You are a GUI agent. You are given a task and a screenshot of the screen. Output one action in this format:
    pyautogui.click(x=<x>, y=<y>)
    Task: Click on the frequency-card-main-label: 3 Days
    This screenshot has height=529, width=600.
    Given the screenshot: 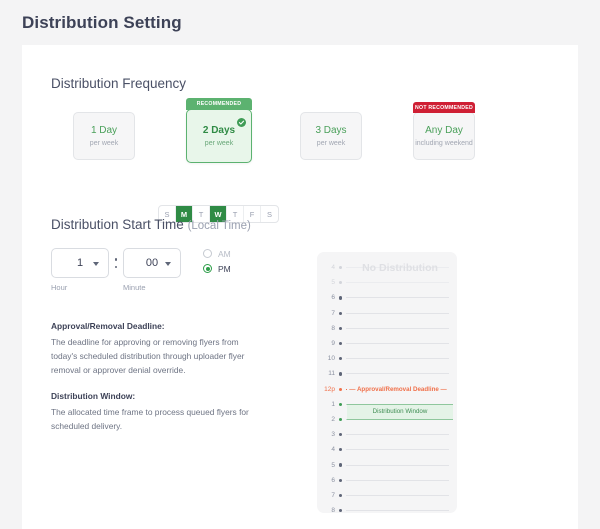 What is the action you would take?
    pyautogui.click(x=331, y=130)
    